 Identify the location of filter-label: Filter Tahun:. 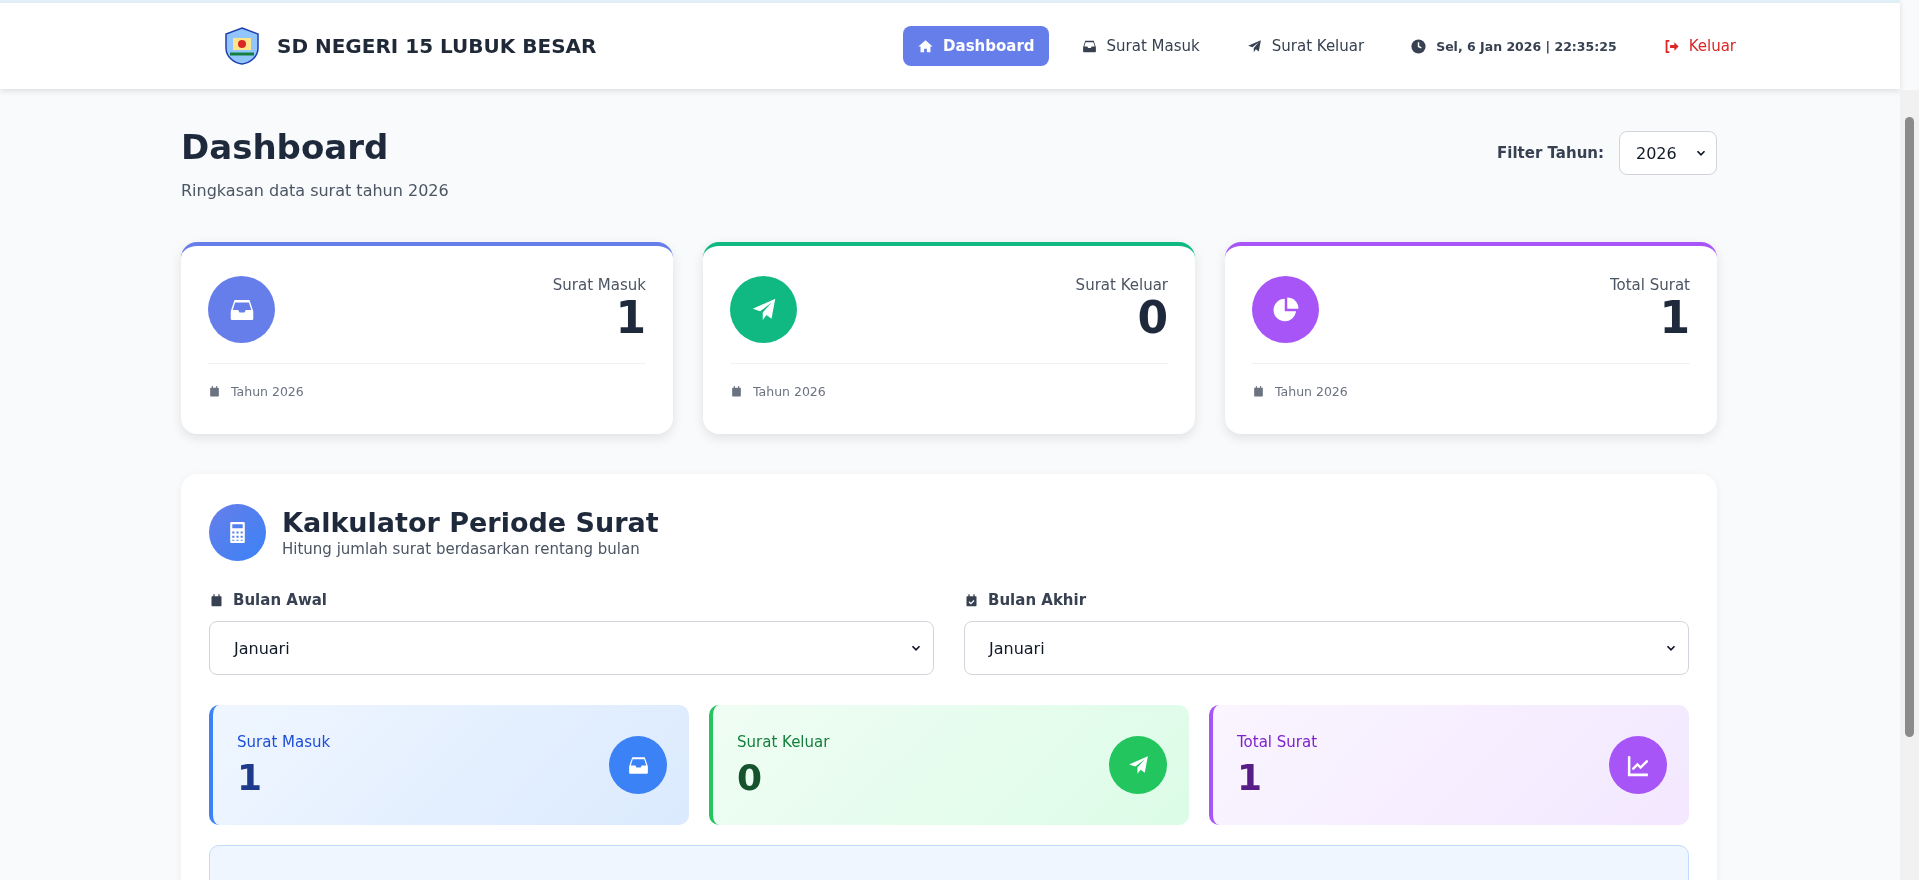
(1550, 153).